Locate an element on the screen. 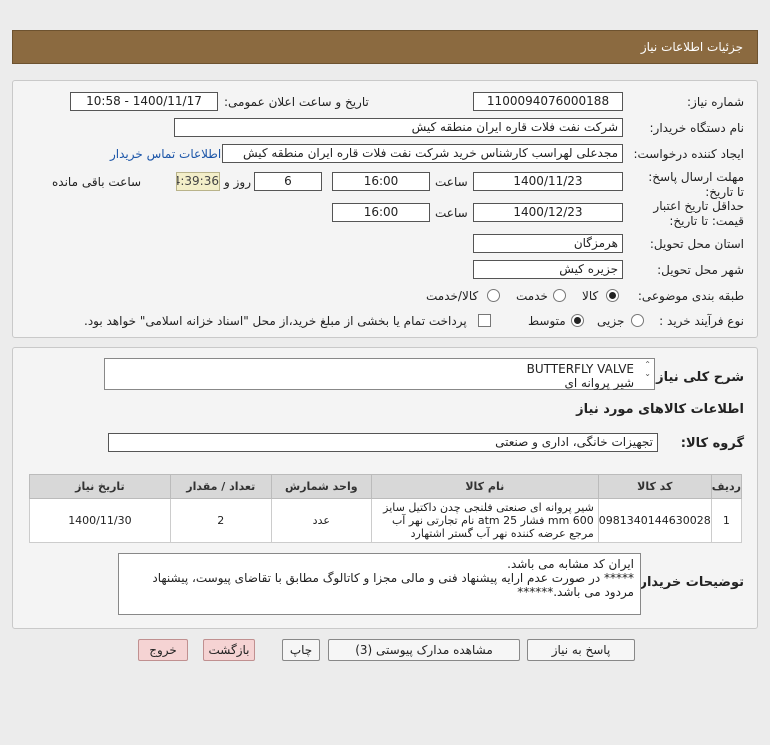 Image resolution: width=770 pixels, height=745 pixels. category-radio-goods is located at coordinates (612, 295).